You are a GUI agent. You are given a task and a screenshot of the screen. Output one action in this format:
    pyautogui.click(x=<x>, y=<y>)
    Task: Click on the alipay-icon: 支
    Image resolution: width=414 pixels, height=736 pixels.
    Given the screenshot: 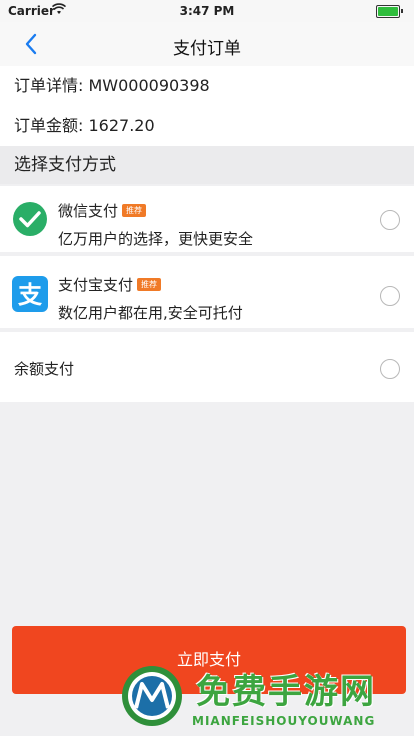 What is the action you would take?
    pyautogui.click(x=30, y=294)
    